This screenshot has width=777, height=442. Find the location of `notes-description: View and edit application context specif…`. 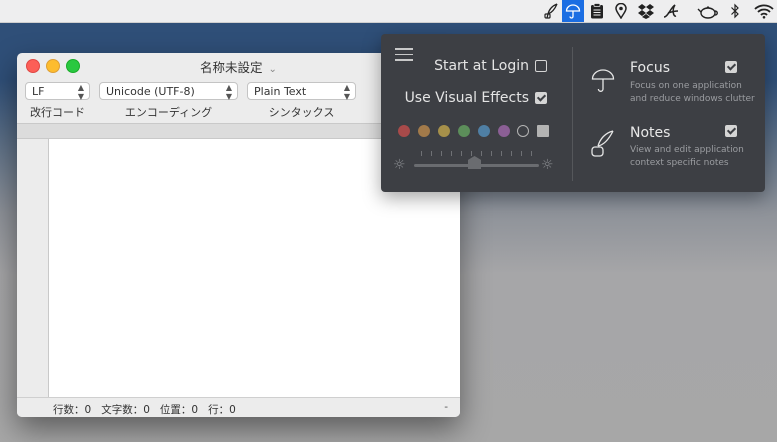

notes-description: View and edit application context specif… is located at coordinates (695, 157).